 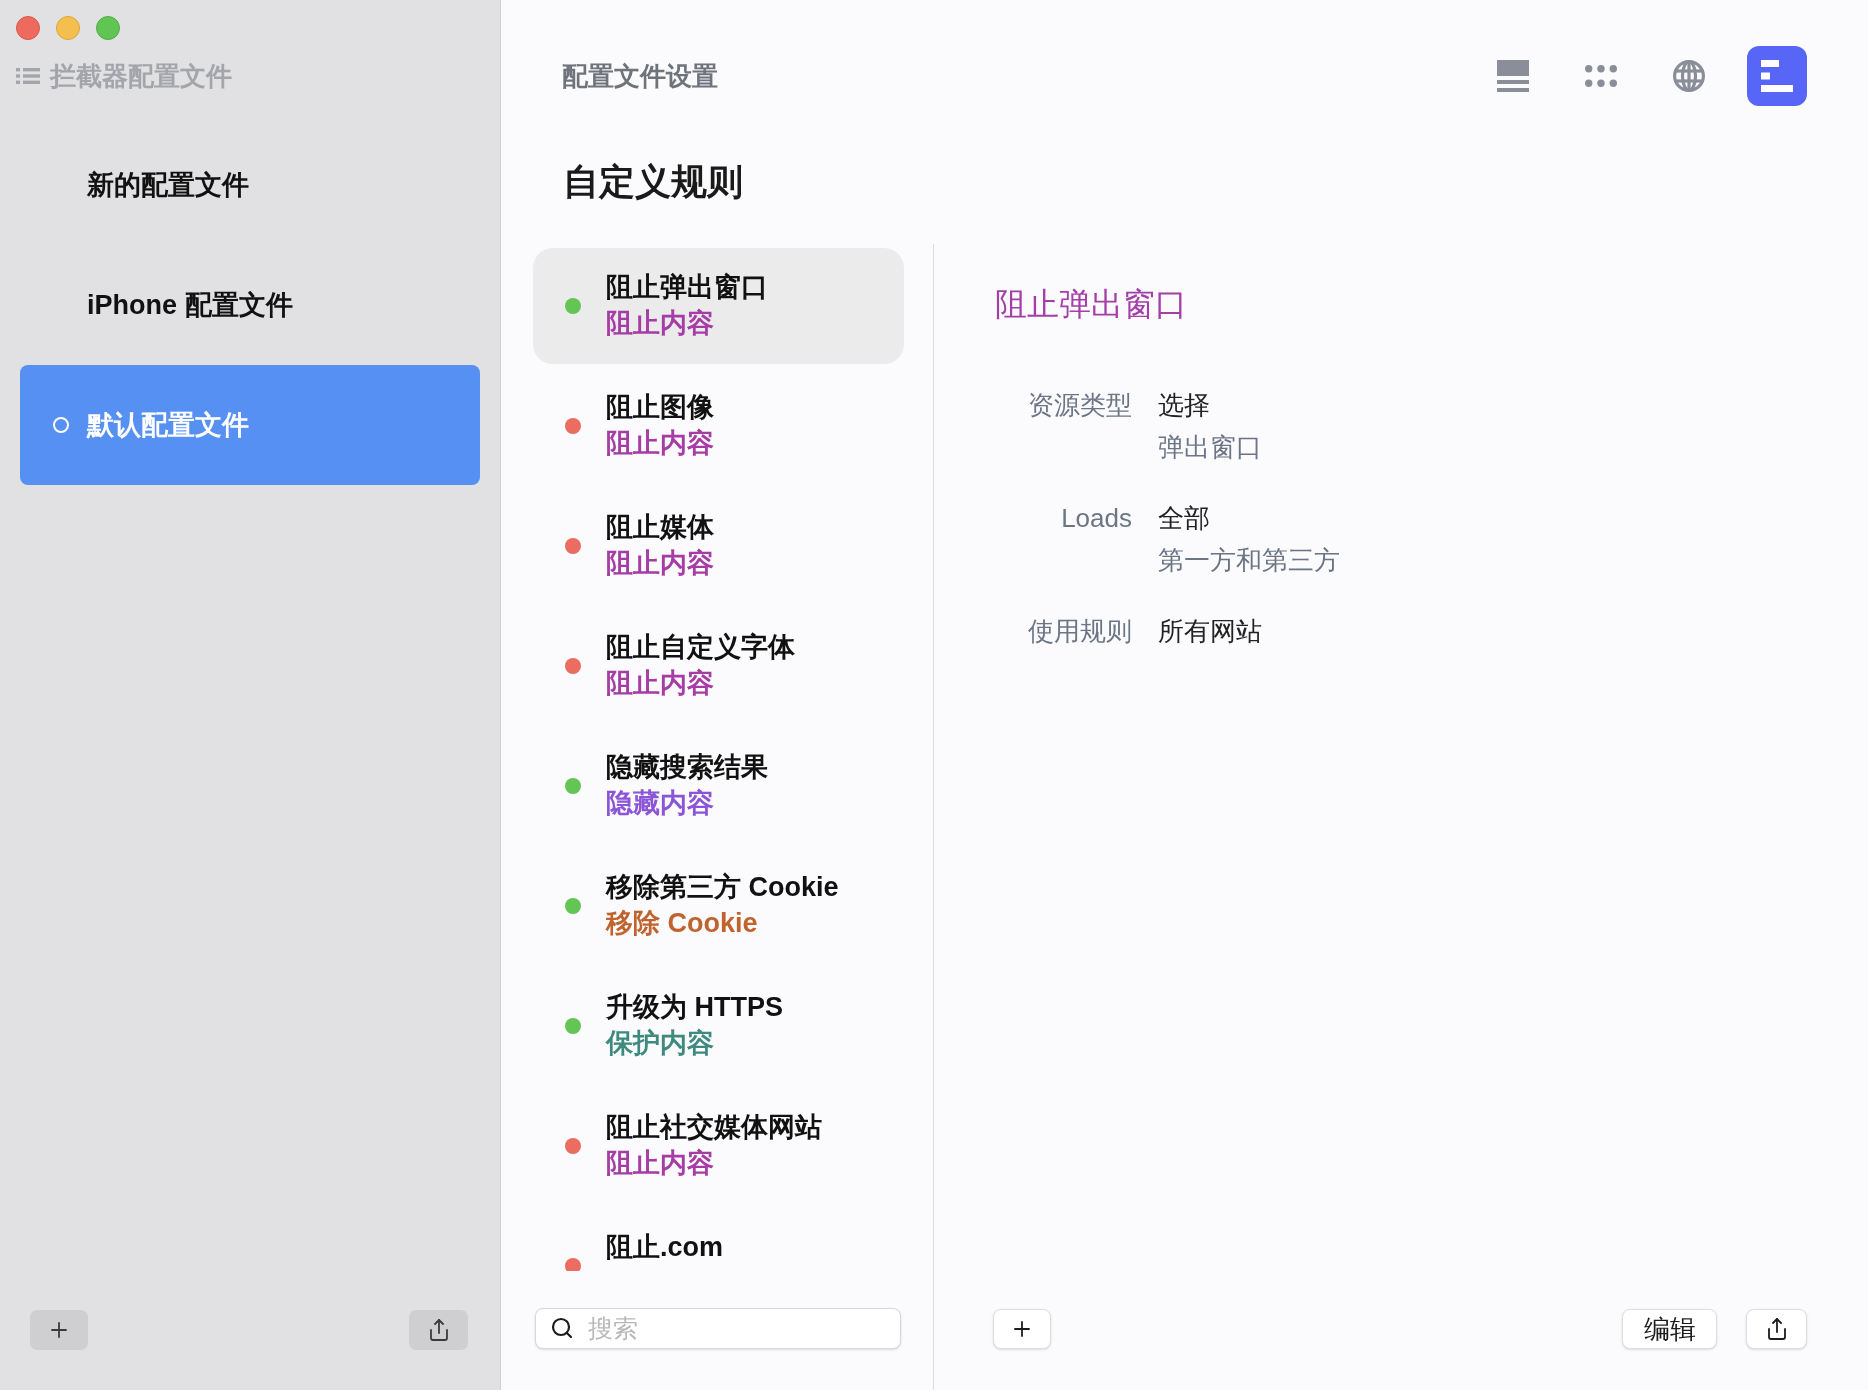 What do you see at coordinates (718, 786) in the screenshot?
I see `rule-item: 隐藏搜索结果 隐藏内容` at bounding box center [718, 786].